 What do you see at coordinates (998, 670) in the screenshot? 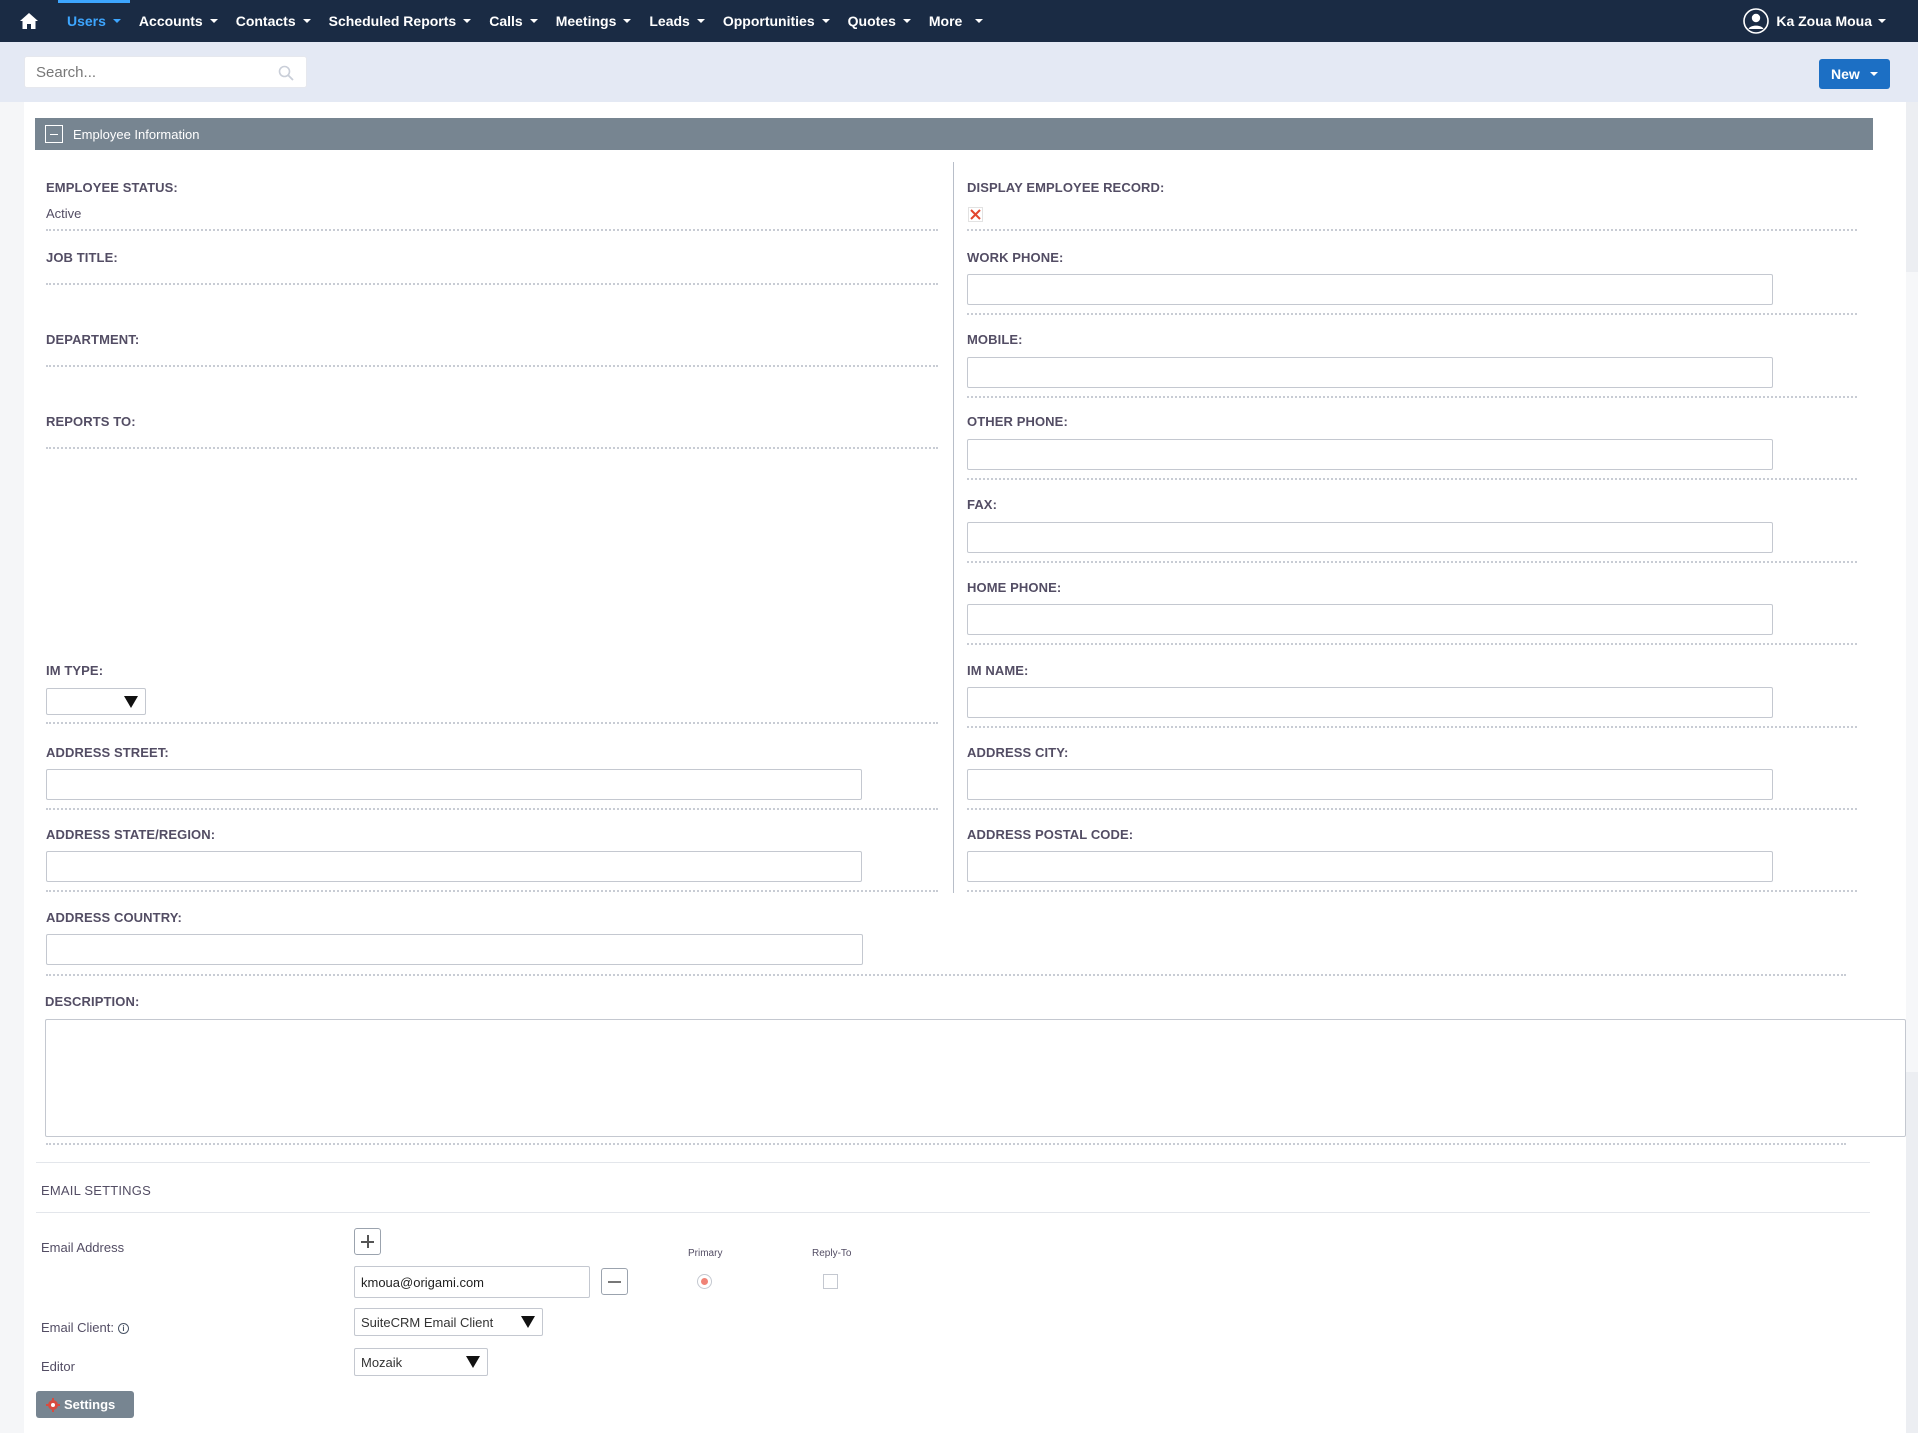
I see `im-name-label: IM NAME:` at bounding box center [998, 670].